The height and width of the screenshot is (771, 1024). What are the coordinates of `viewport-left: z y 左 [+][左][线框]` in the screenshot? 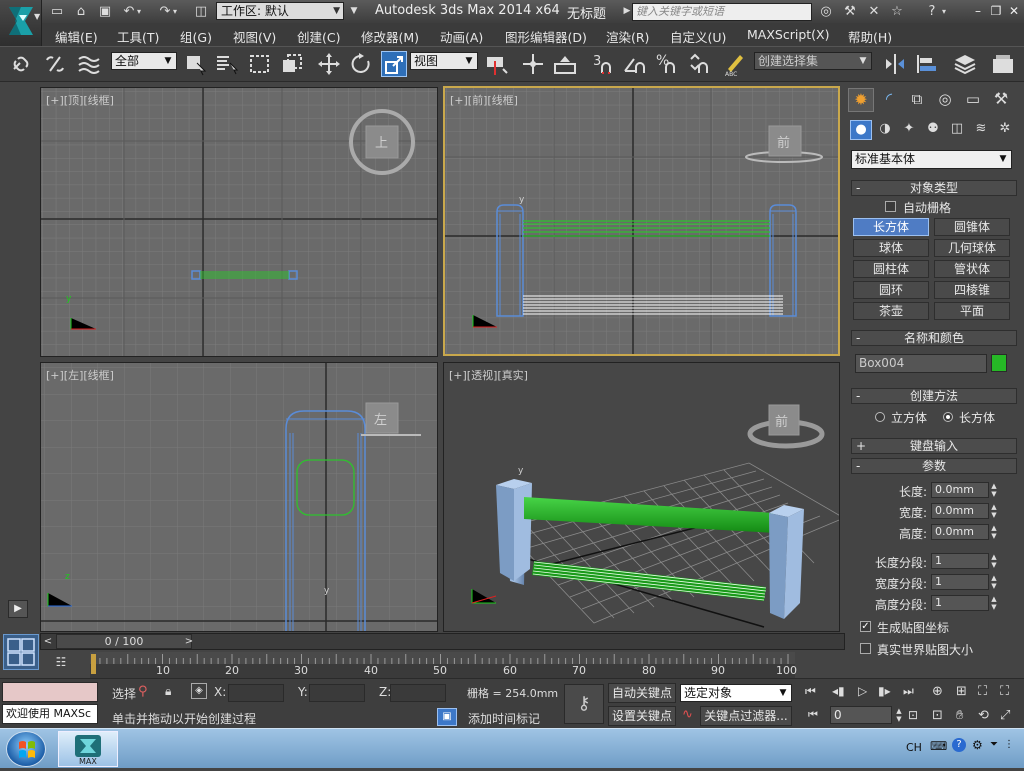 It's located at (239, 497).